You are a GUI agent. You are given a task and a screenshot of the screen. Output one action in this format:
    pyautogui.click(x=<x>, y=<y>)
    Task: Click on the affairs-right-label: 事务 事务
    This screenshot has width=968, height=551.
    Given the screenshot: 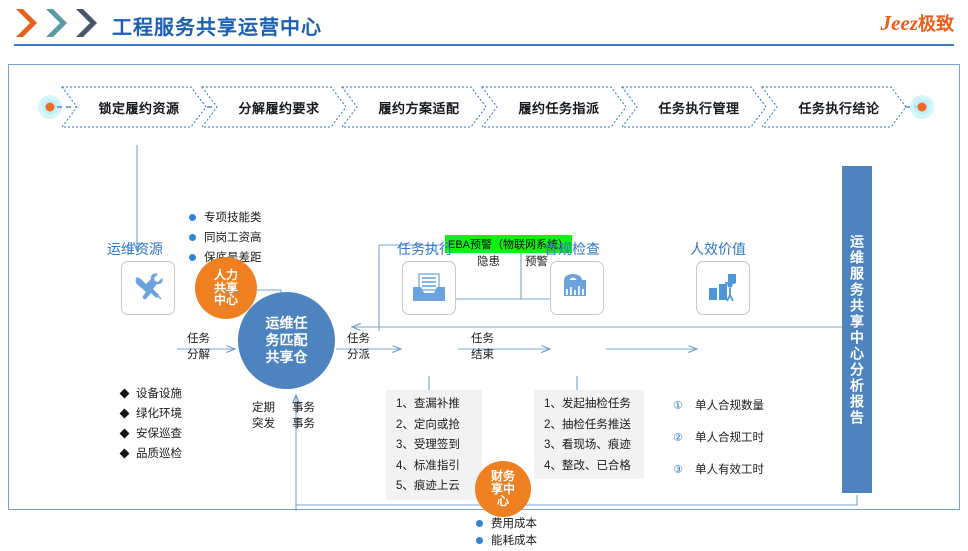 What is the action you would take?
    pyautogui.click(x=303, y=416)
    